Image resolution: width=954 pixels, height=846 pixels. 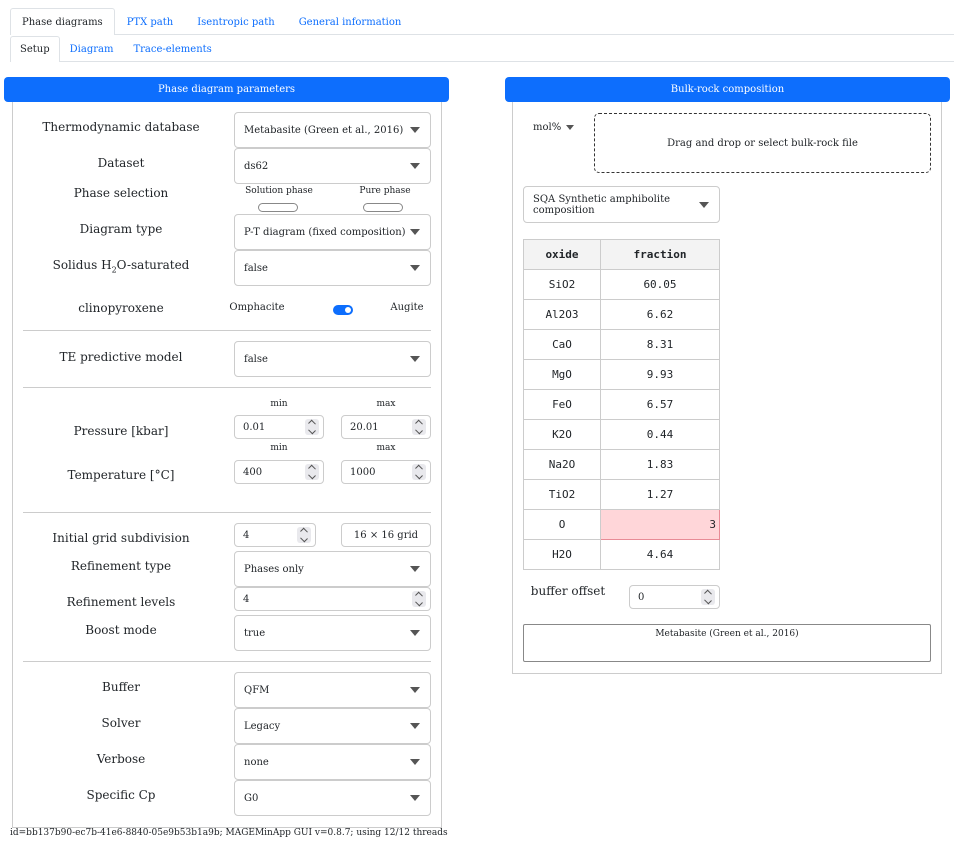 What do you see at coordinates (332, 359) in the screenshot?
I see `te-model-select: false` at bounding box center [332, 359].